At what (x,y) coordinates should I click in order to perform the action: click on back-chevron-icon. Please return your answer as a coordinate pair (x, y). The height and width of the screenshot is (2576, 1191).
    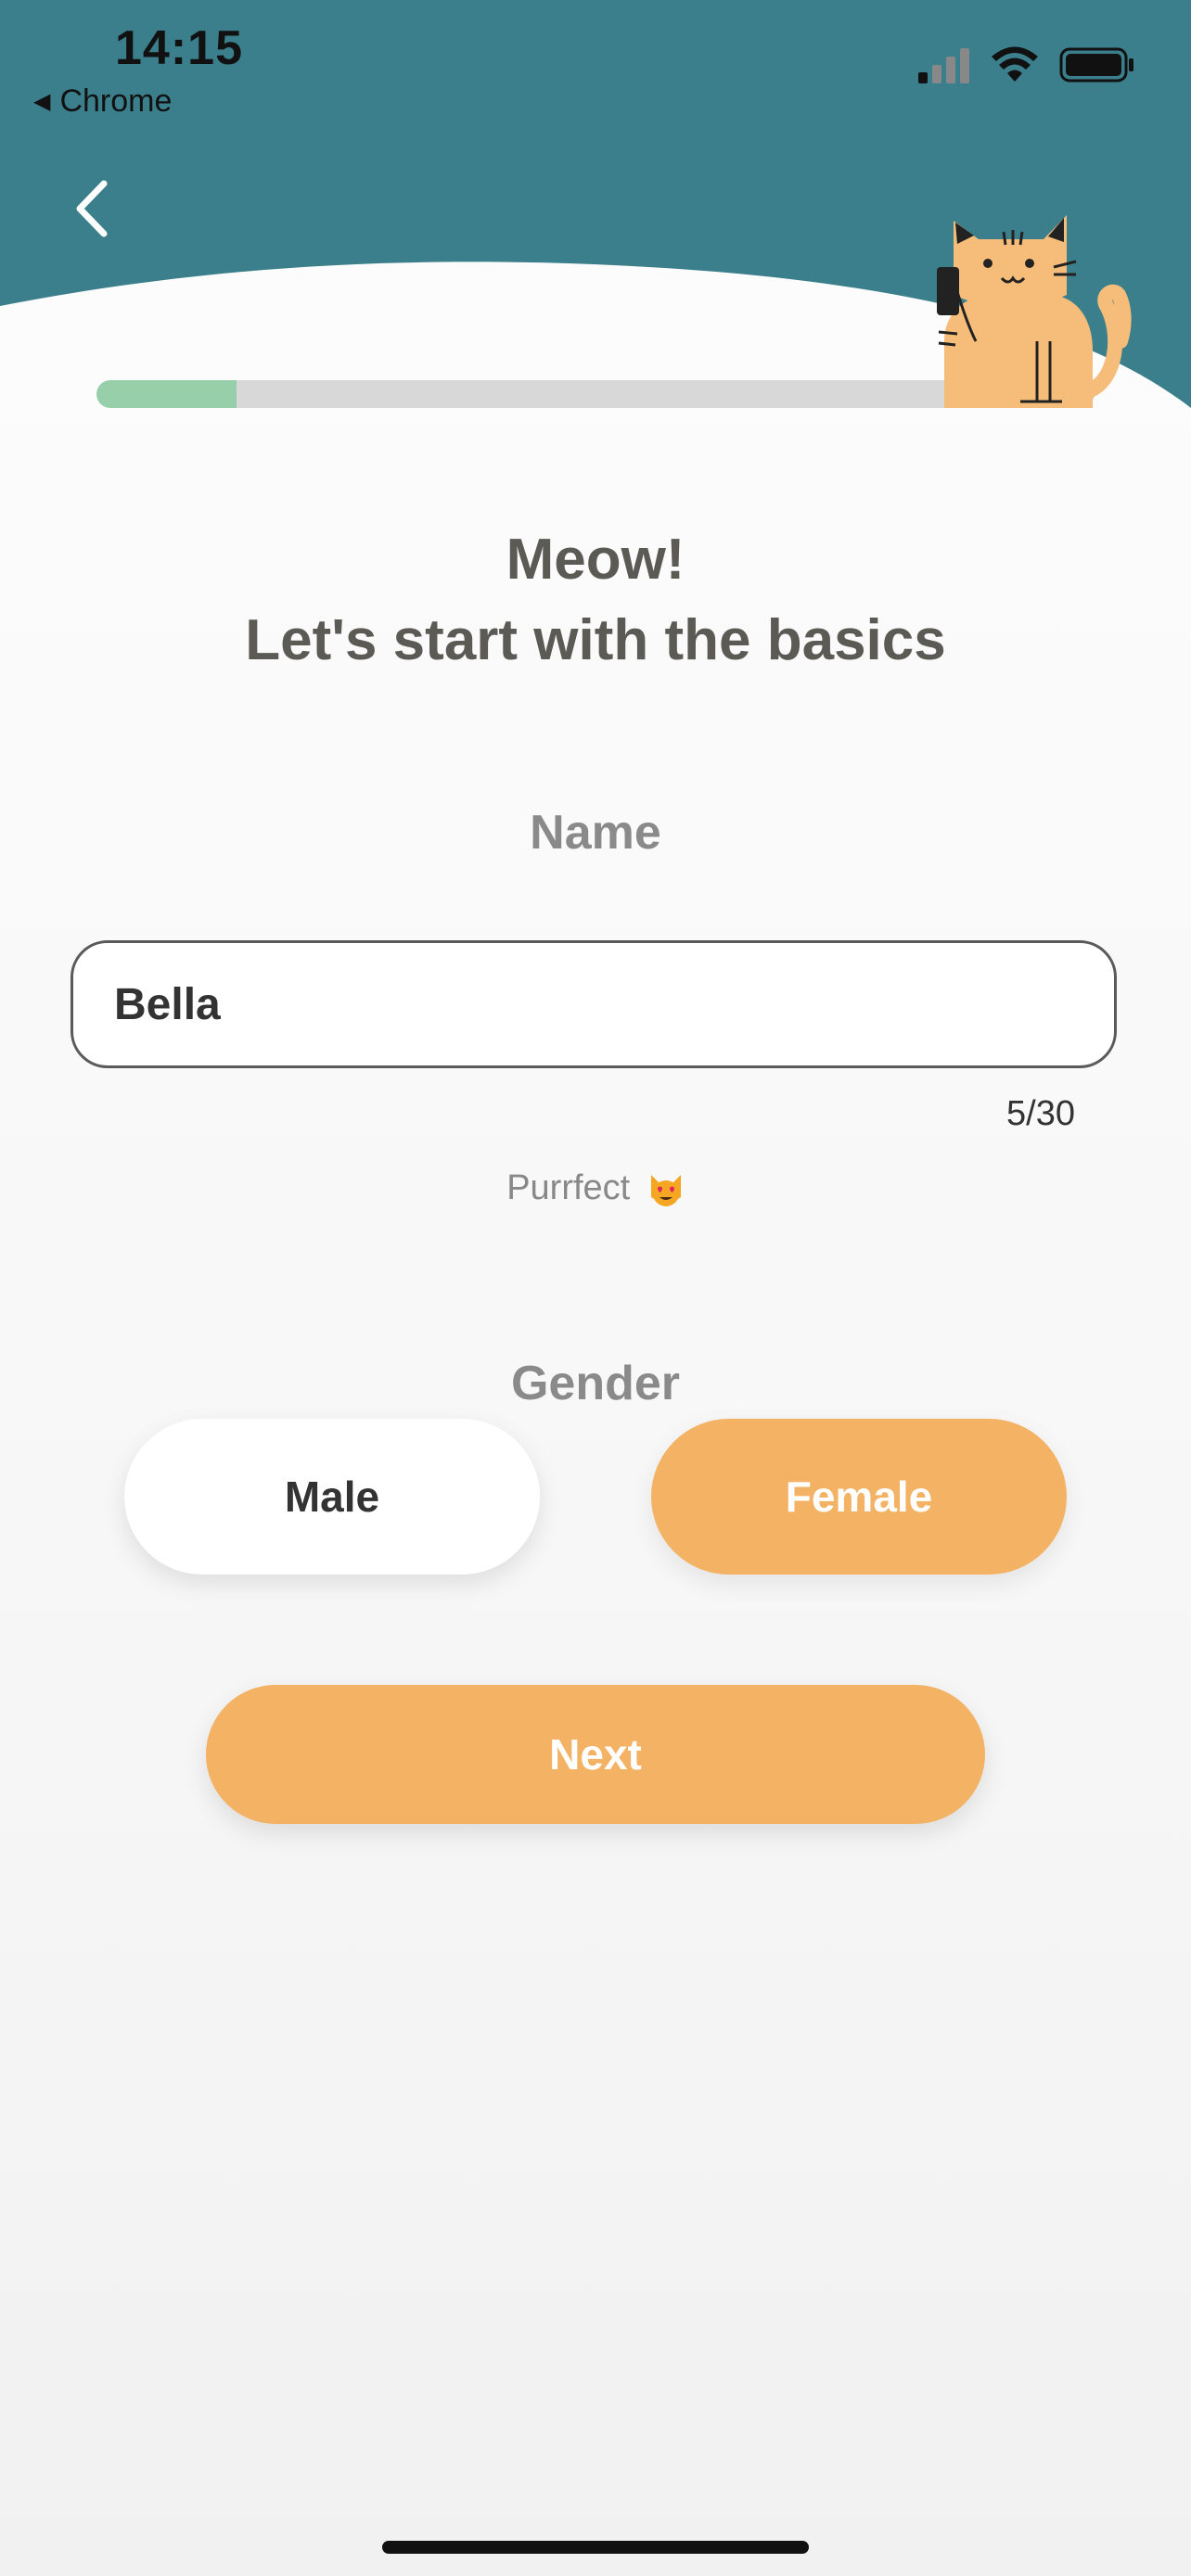
    Looking at the image, I should click on (93, 208).